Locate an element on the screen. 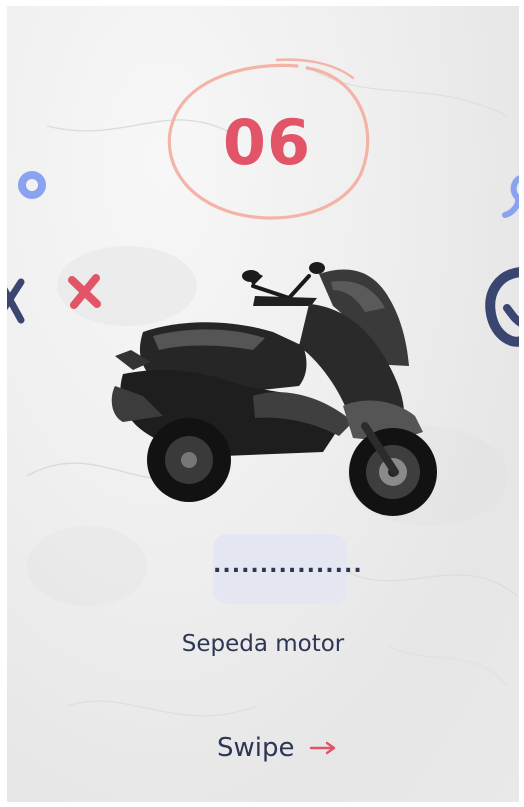  slide-number-badge: 06 is located at coordinates (267, 141).